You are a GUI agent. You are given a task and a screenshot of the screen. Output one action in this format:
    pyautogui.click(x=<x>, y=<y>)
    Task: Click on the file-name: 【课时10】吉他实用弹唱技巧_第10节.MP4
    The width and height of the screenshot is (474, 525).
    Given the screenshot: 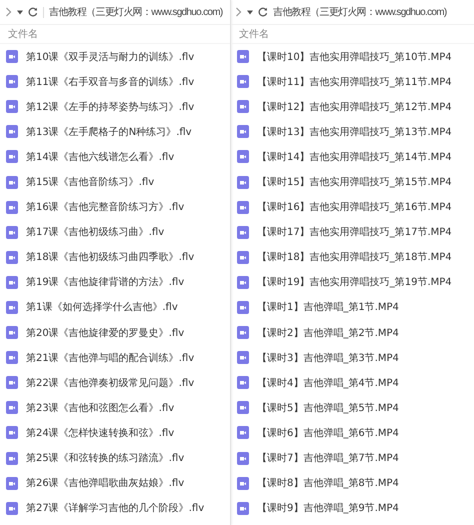 What is the action you would take?
    pyautogui.click(x=354, y=57)
    